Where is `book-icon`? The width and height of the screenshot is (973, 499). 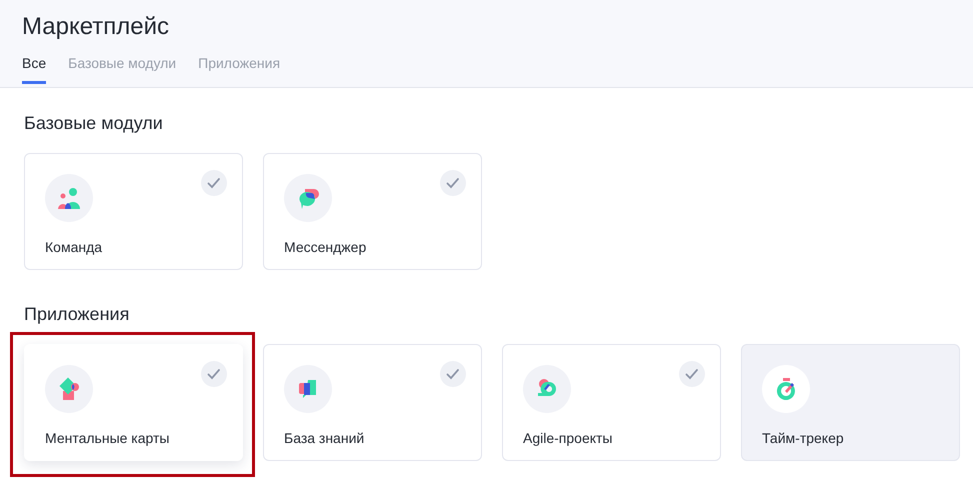 book-icon is located at coordinates (308, 389).